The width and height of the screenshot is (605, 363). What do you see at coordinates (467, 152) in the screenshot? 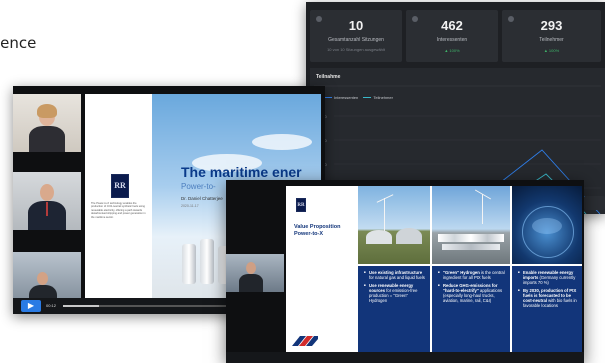
I see `chart-gridlines` at bounding box center [467, 152].